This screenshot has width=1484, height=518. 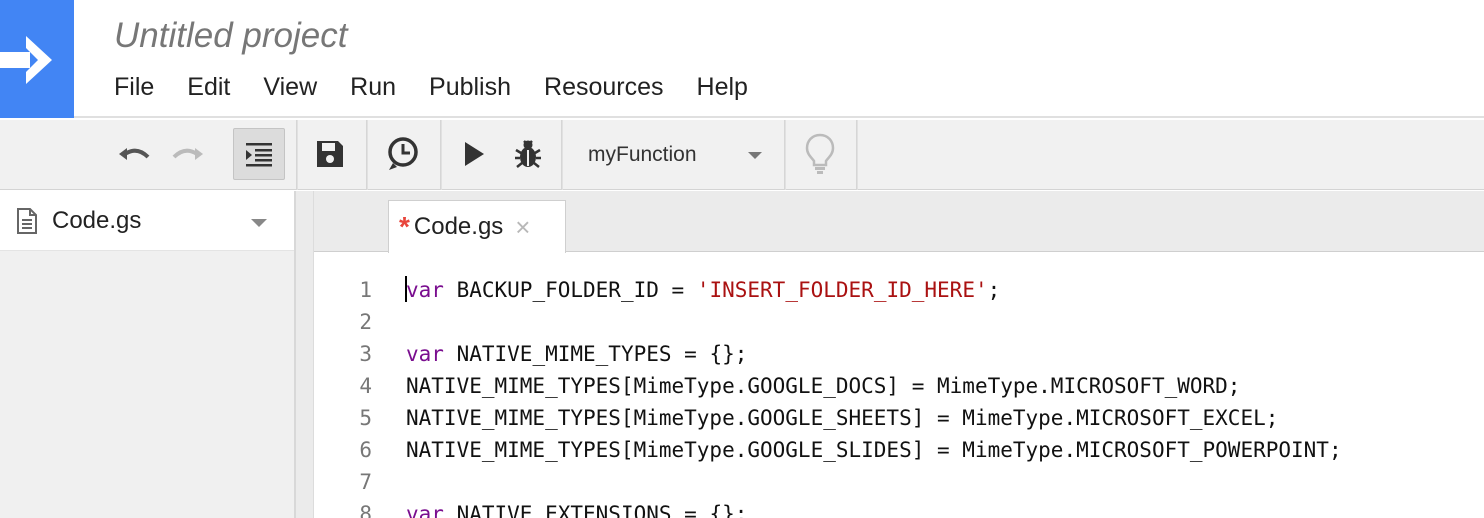 What do you see at coordinates (899, 482) in the screenshot?
I see `code-line: 7` at bounding box center [899, 482].